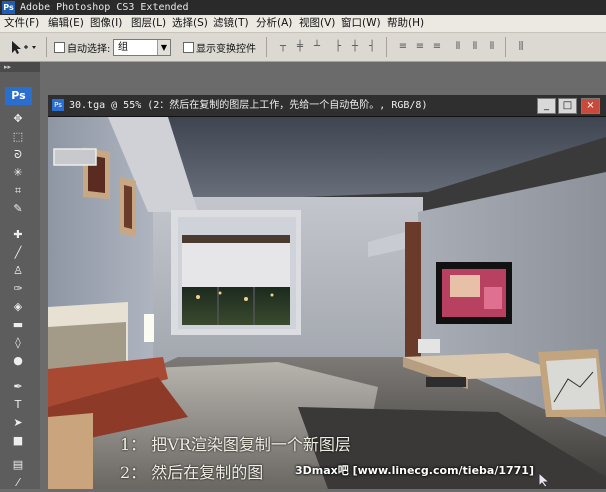 The image size is (606, 492). What do you see at coordinates (317, 47) in the screenshot?
I see `align-bottom-icon: ┴` at bounding box center [317, 47].